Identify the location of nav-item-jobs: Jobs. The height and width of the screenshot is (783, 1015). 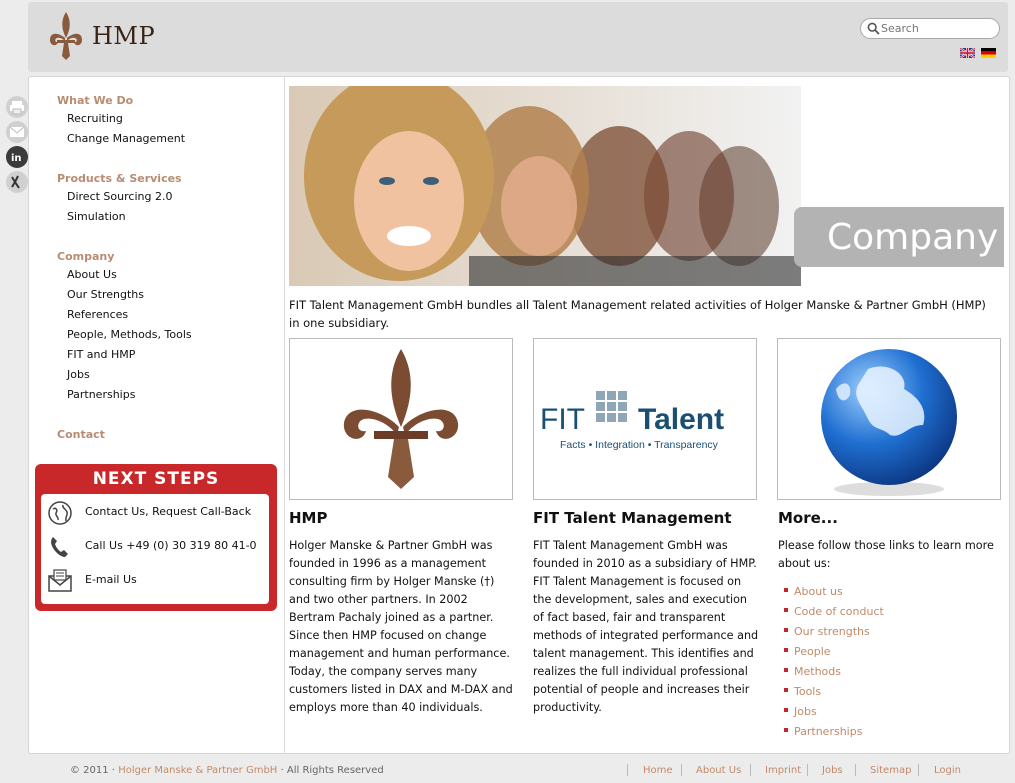
(78, 374).